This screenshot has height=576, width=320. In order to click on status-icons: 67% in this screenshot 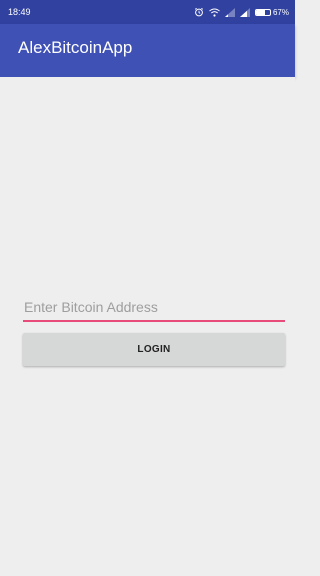, I will do `click(241, 12)`.